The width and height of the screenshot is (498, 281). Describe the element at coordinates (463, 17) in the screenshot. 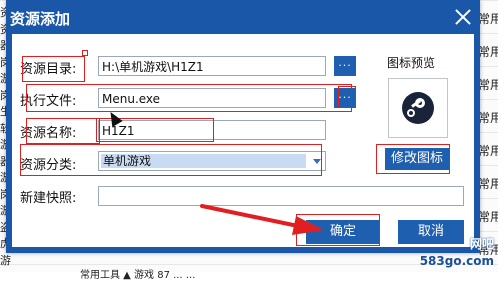

I see `close-icon` at that location.